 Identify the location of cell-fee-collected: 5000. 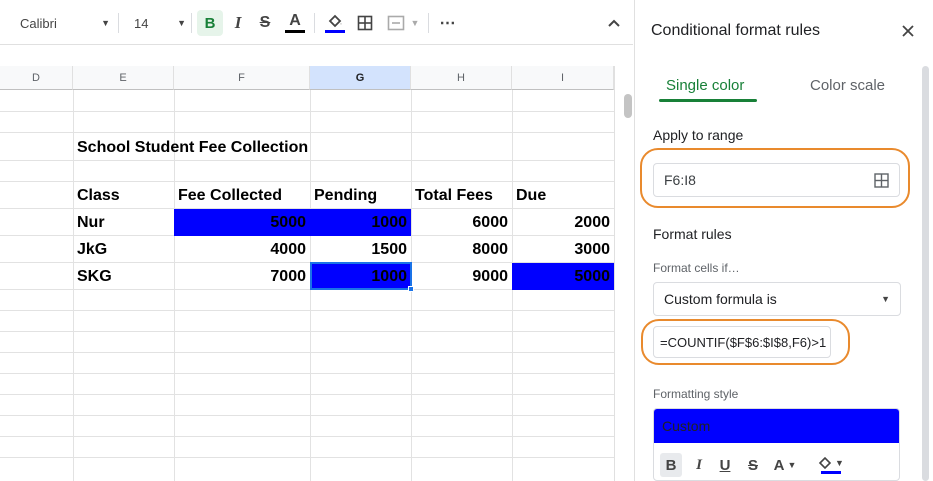
(242, 222).